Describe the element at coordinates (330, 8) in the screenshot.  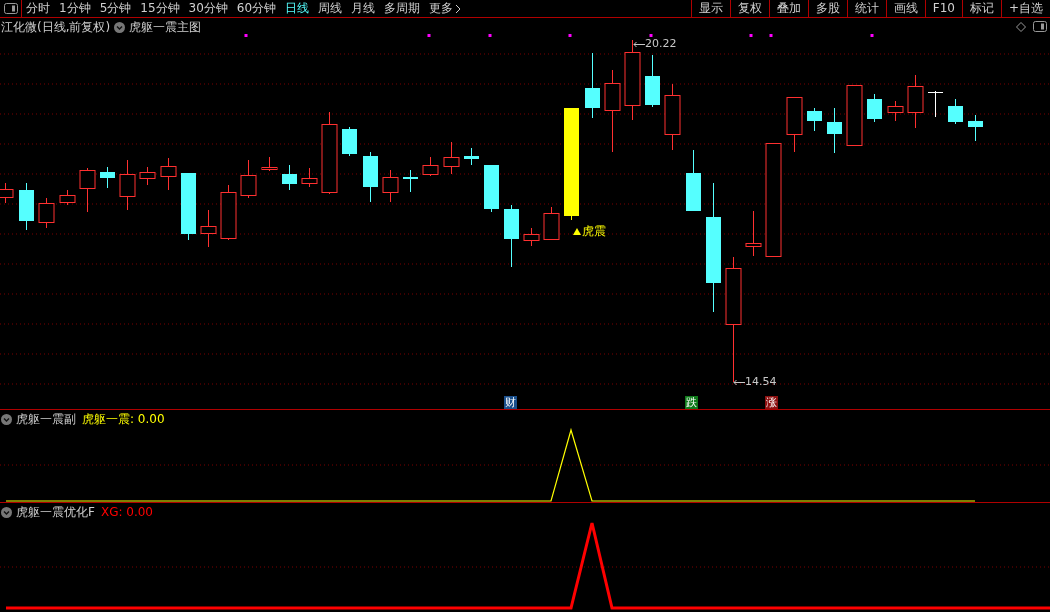
I see `period-tab: 周线` at that location.